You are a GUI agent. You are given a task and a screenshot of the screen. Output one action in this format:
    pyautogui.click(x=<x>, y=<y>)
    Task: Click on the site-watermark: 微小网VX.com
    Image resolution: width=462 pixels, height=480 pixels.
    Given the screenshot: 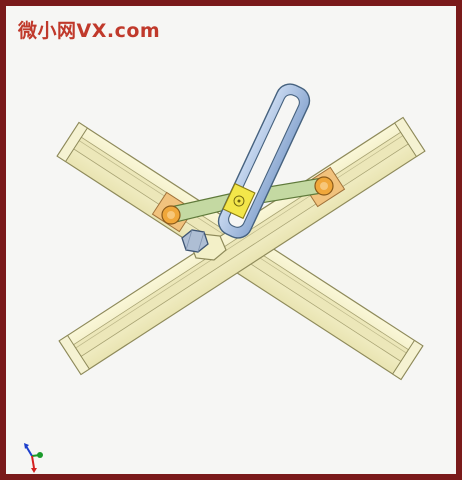 What is the action you would take?
    pyautogui.click(x=89, y=31)
    